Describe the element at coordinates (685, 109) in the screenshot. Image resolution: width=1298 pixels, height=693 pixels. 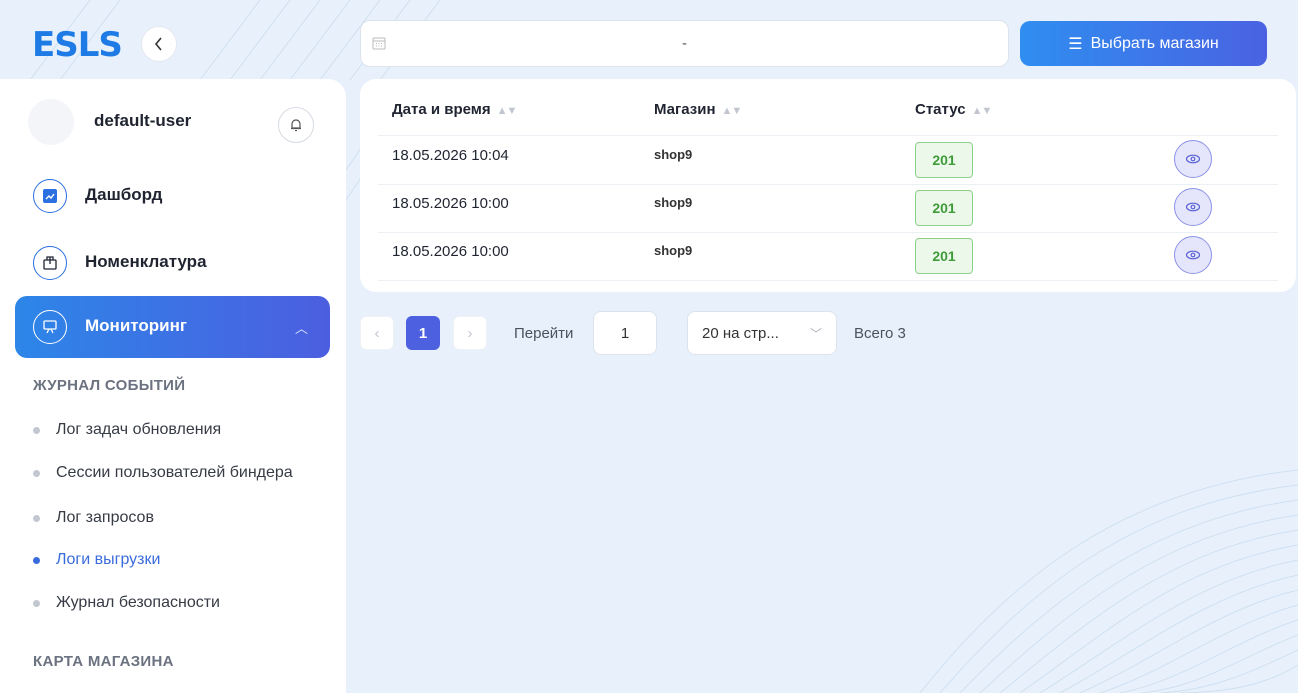
I see `column-header-label: Магазин` at that location.